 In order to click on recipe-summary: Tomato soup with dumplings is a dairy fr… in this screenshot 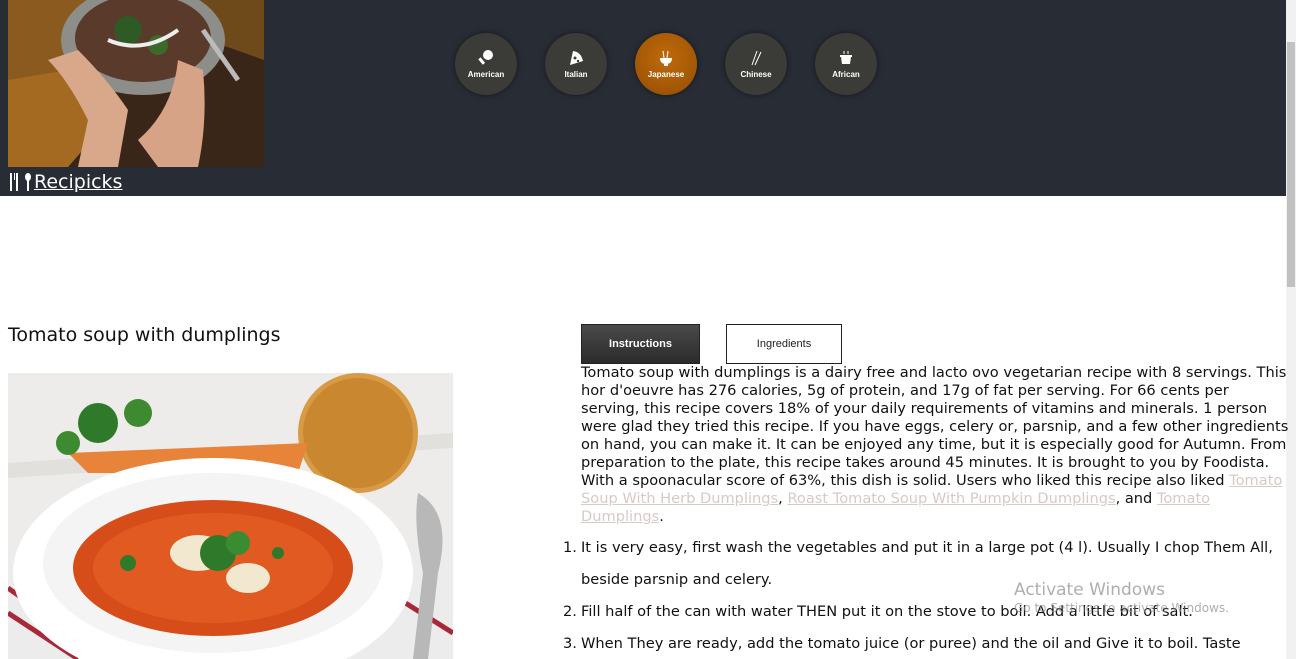, I will do `click(935, 445)`.